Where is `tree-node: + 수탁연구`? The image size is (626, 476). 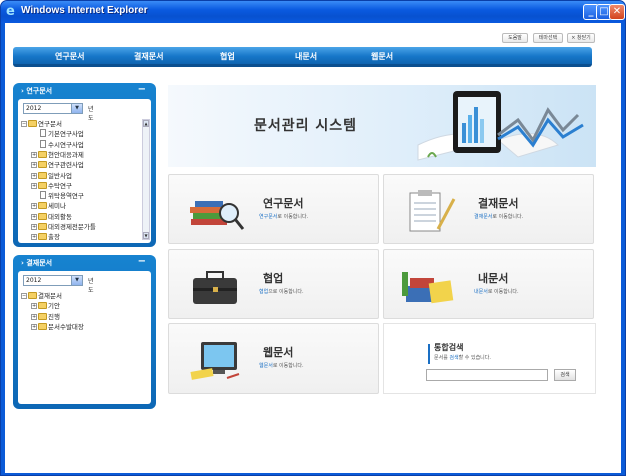 tree-node: + 수탁연구 is located at coordinates (51, 186).